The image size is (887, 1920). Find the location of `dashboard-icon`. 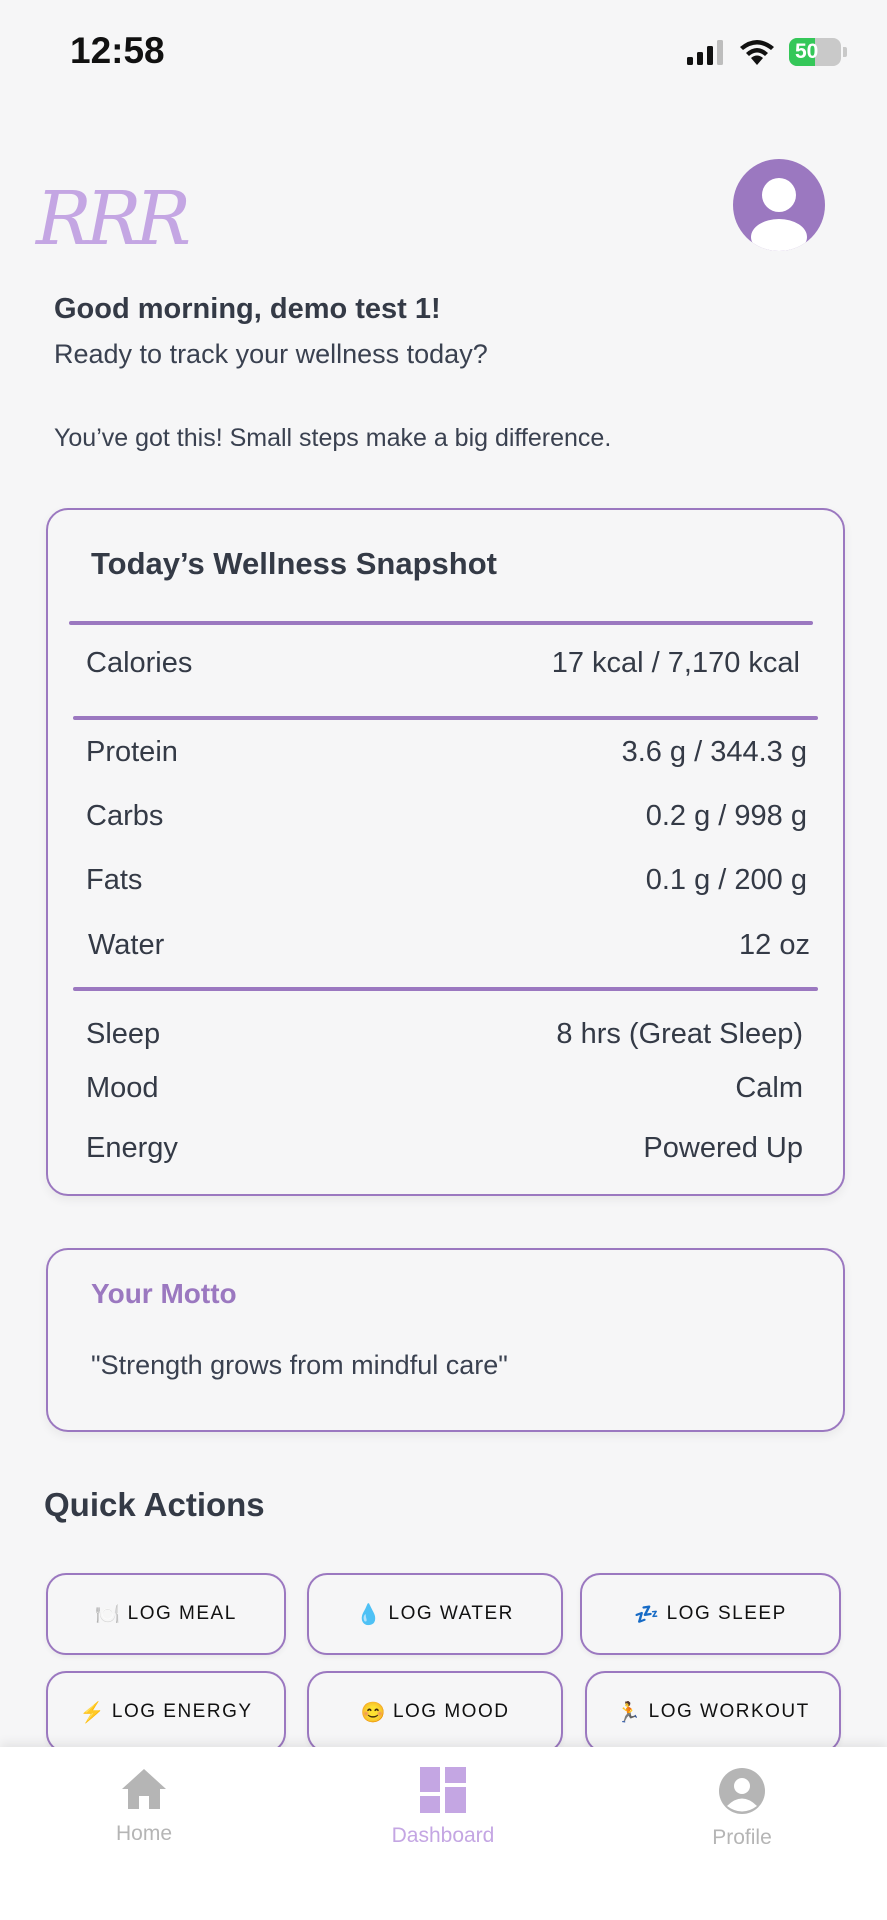

dashboard-icon is located at coordinates (443, 1790).